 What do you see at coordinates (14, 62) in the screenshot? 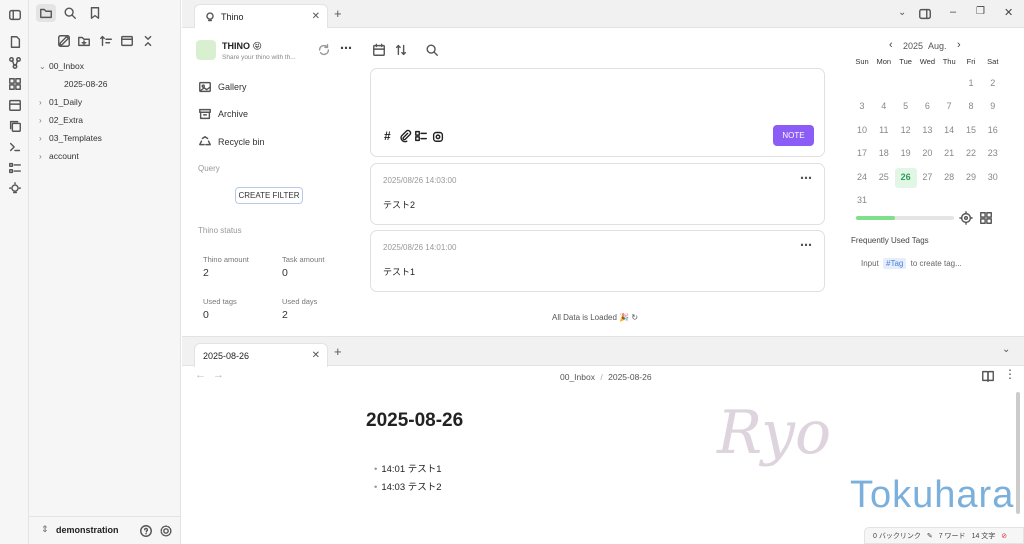
I see `graph-view-icon` at bounding box center [14, 62].